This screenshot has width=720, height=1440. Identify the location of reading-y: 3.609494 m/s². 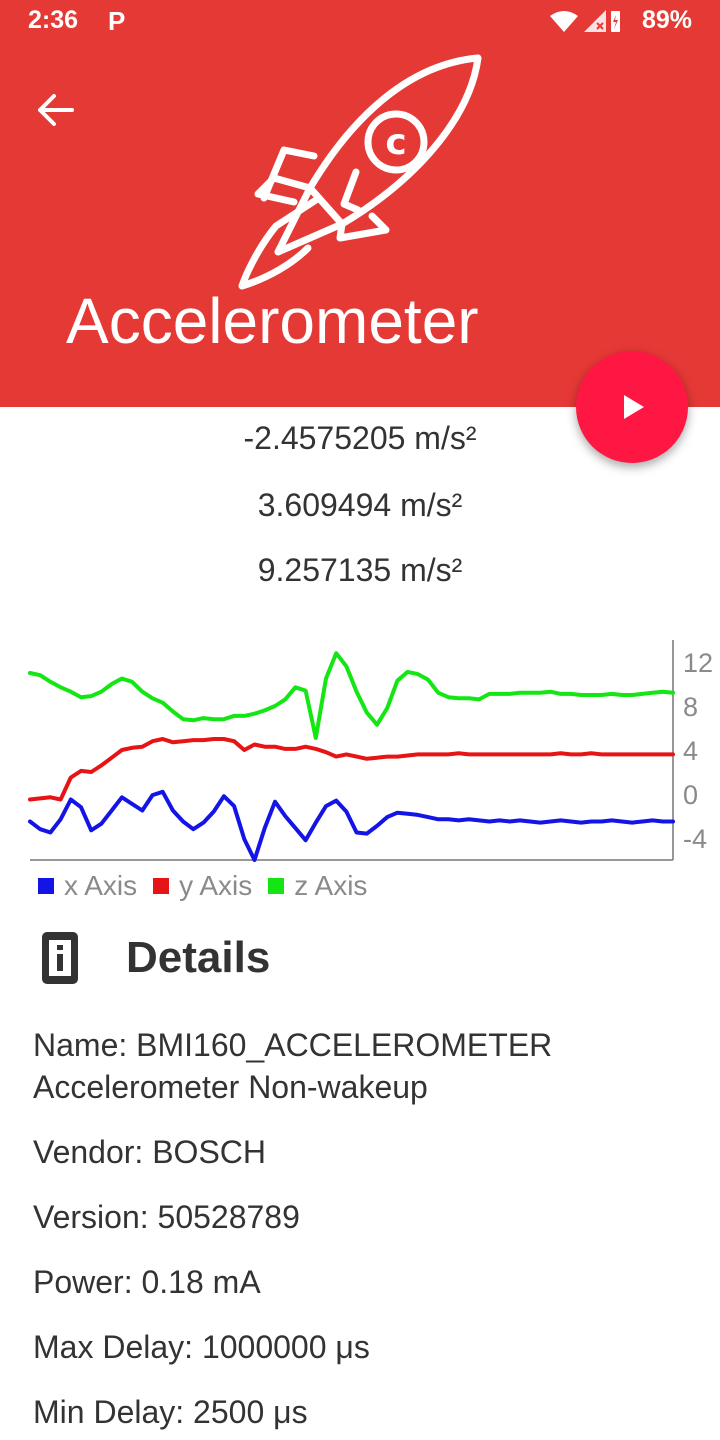
(360, 505).